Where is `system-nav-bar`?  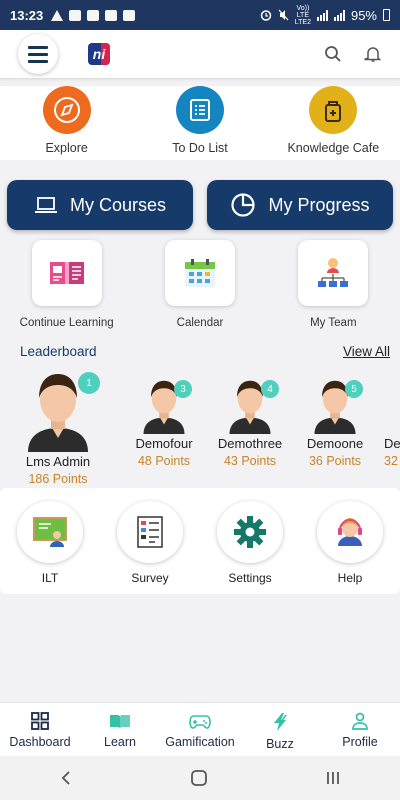 system-nav-bar is located at coordinates (200, 778).